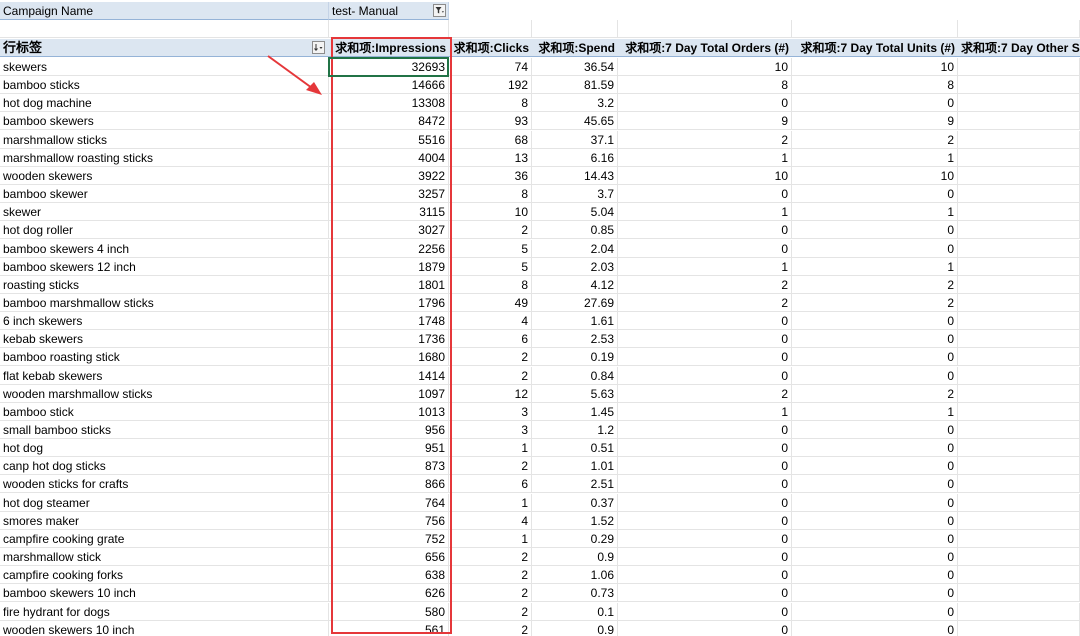 The width and height of the screenshot is (1080, 636). I want to click on column-header-impressions: 求和项:Impressions, so click(389, 48).